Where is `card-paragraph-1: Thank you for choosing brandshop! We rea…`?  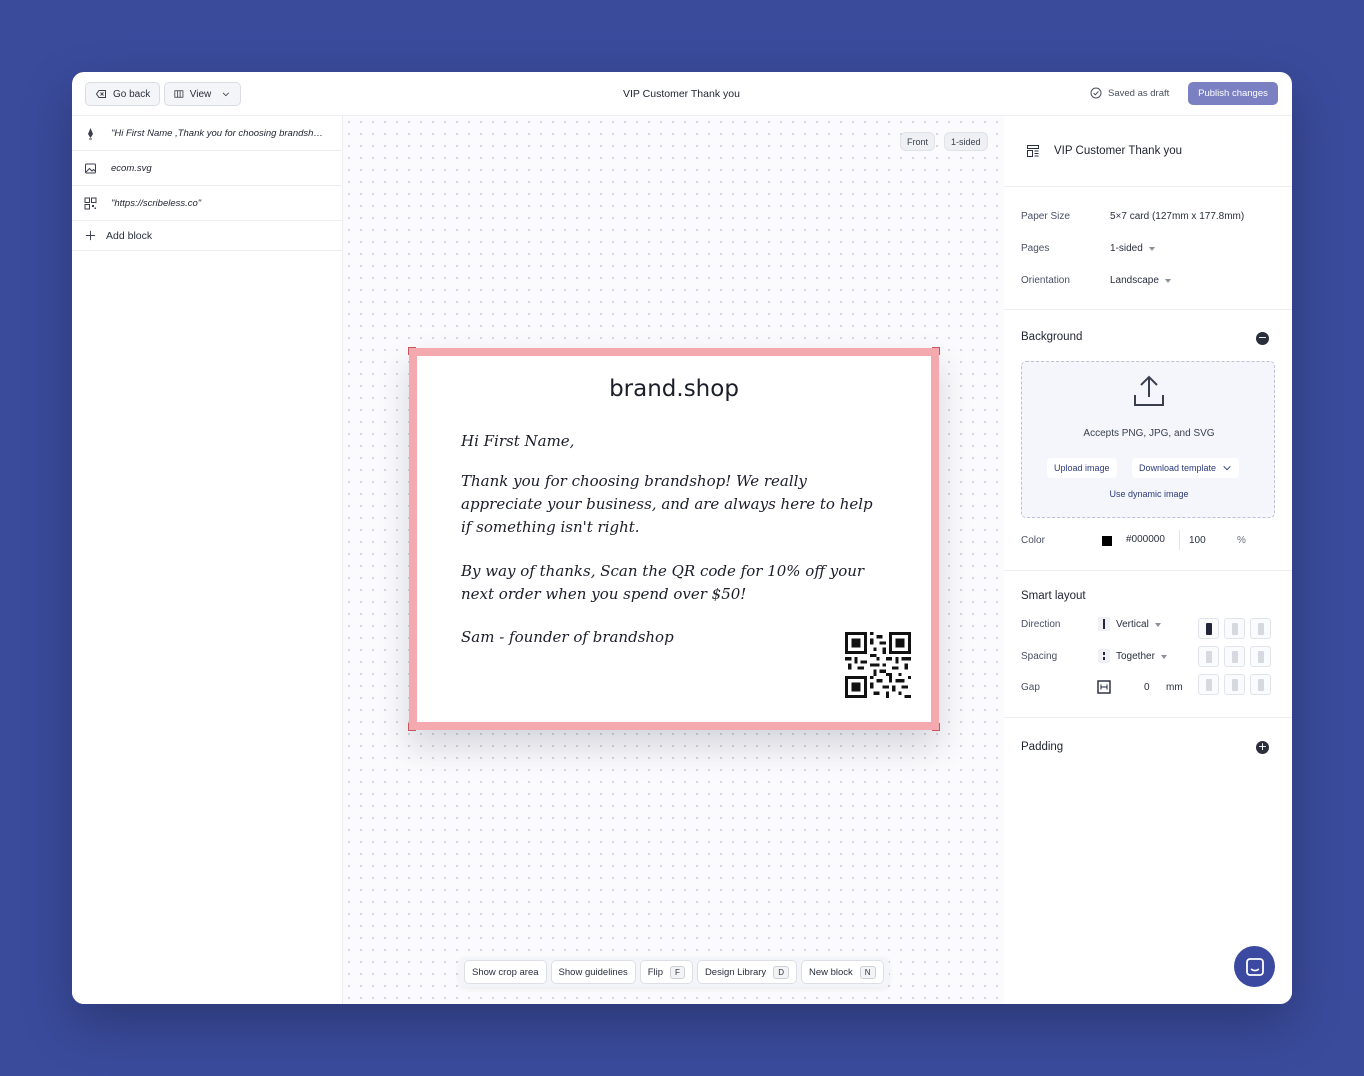 card-paragraph-1: Thank you for choosing brandshop! We rea… is located at coordinates (671, 504).